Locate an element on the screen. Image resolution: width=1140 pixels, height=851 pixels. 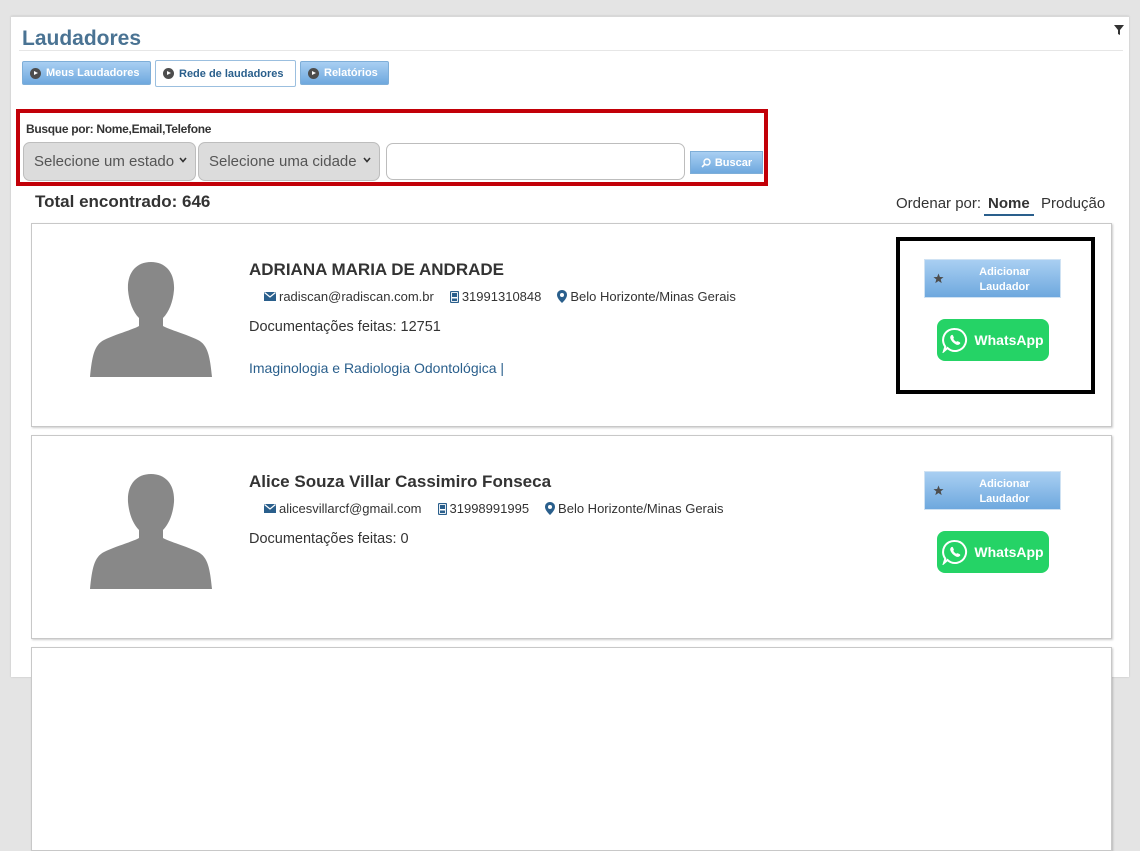
tab-relatorios: Relatórios is located at coordinates (344, 73).